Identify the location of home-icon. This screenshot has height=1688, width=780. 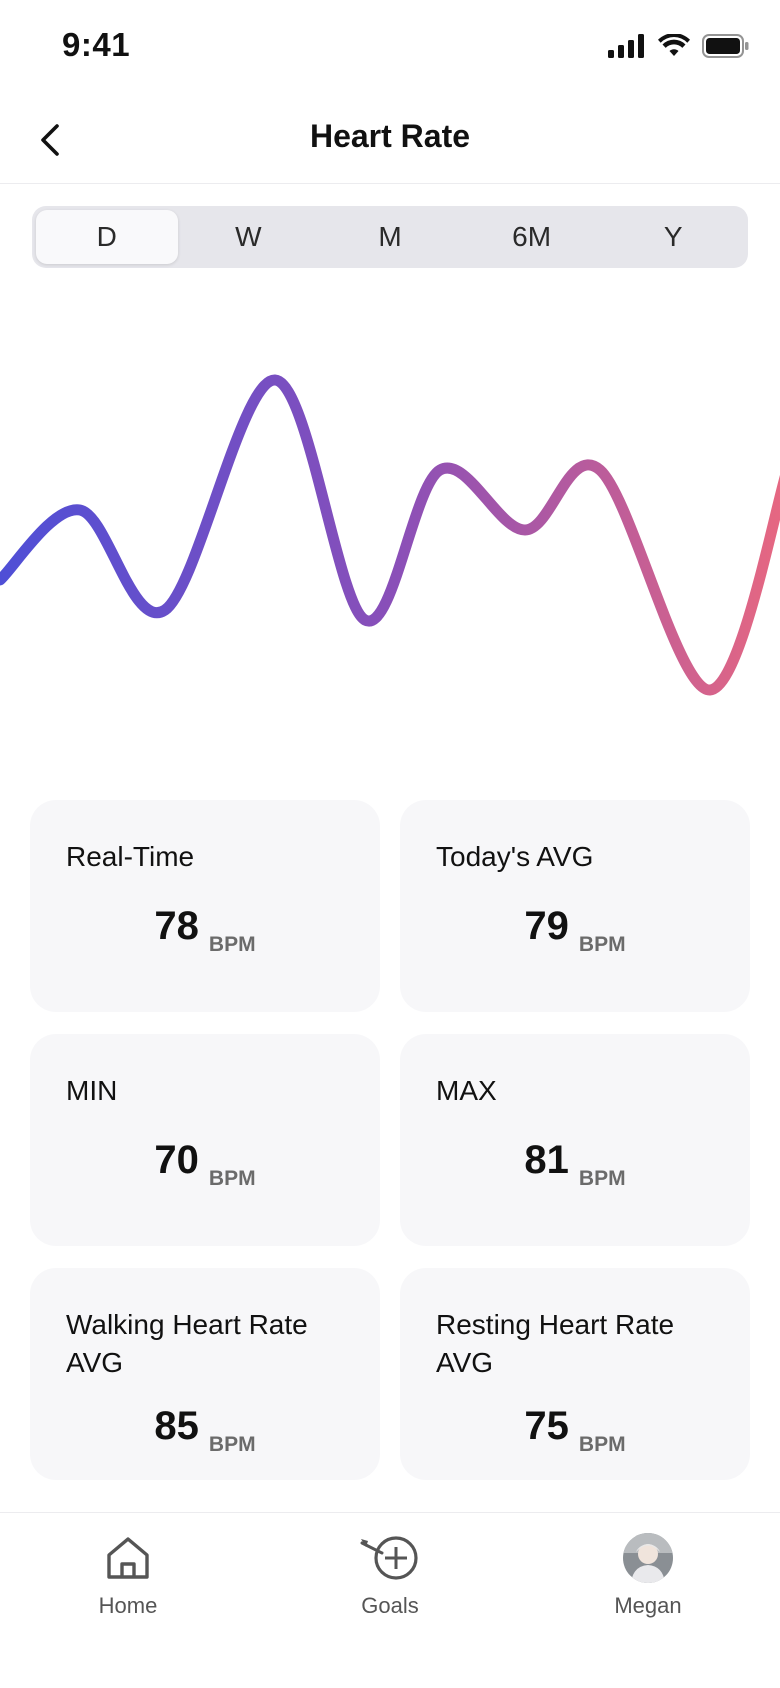
(128, 1558).